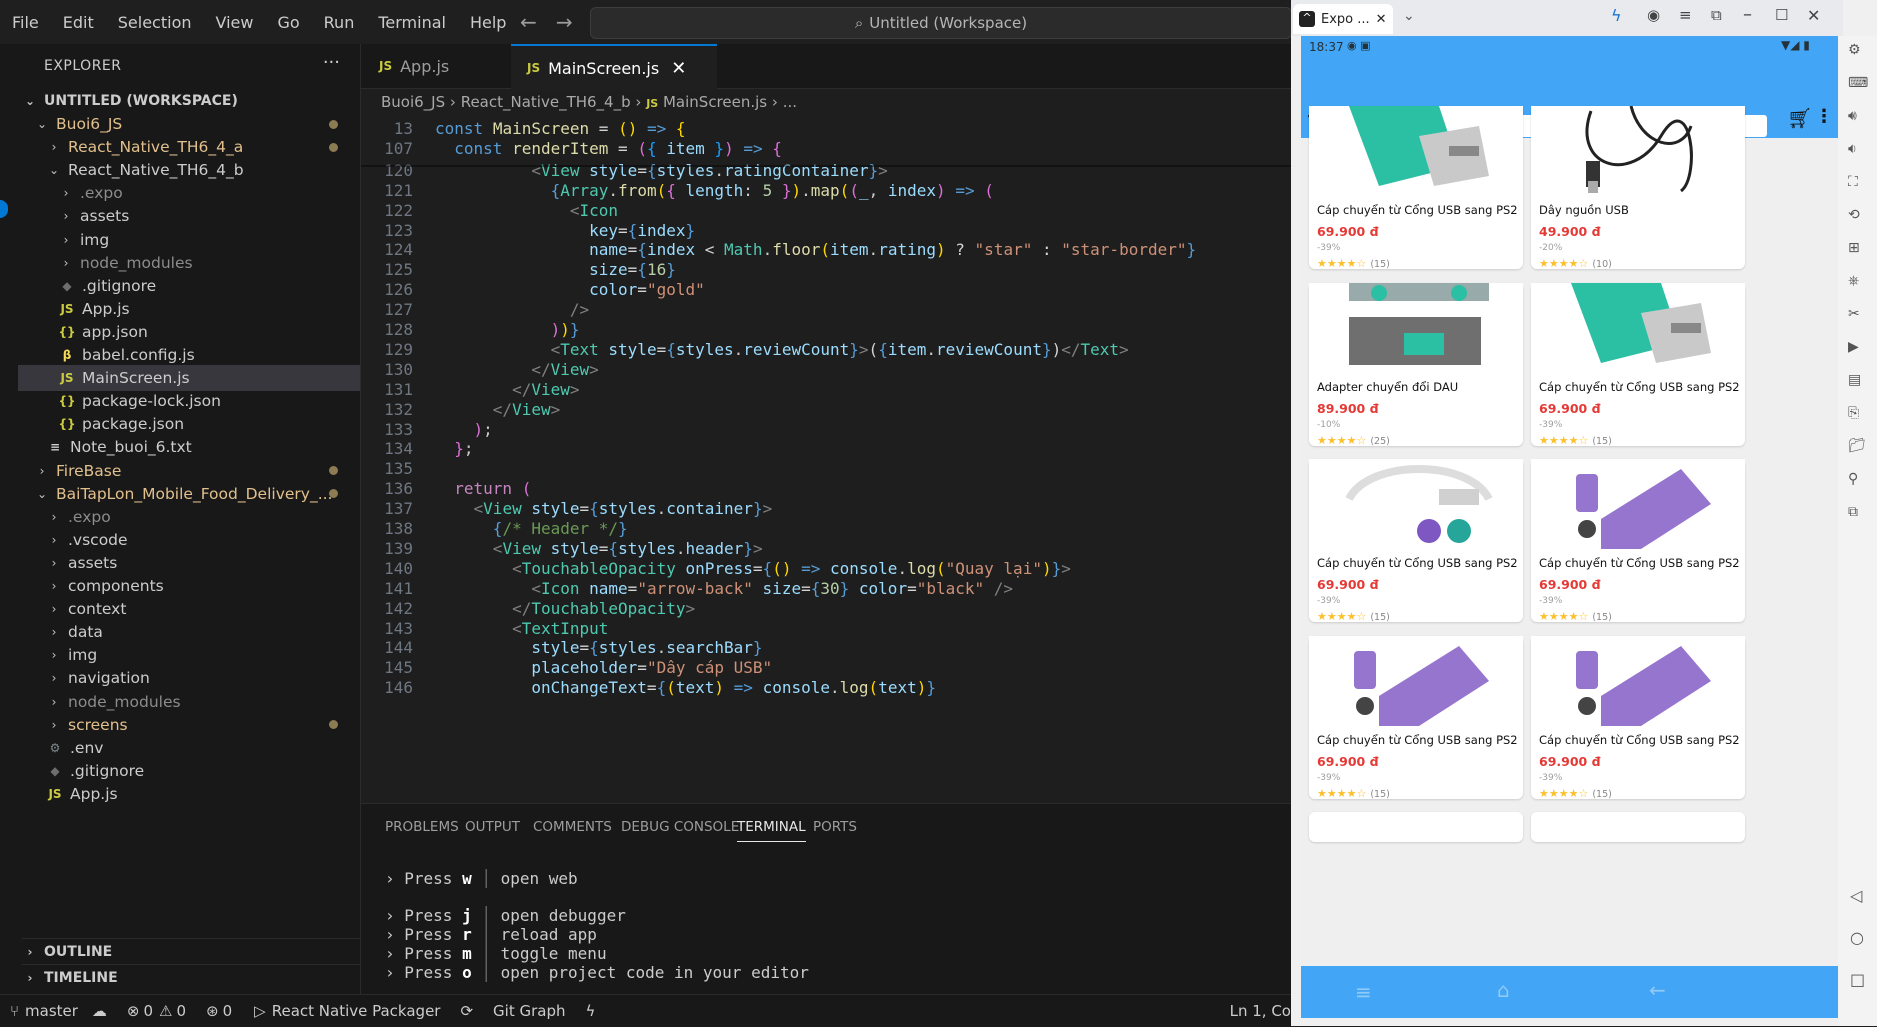 Image resolution: width=1877 pixels, height=1027 pixels. What do you see at coordinates (678, 68) in the screenshot?
I see `close-icon: ✕` at bounding box center [678, 68].